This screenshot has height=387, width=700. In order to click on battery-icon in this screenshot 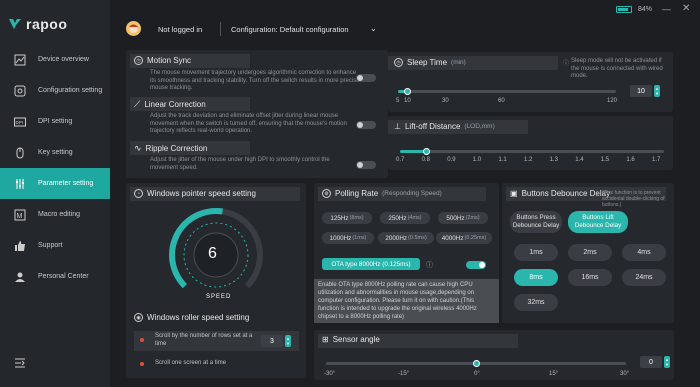, I will do `click(624, 9)`.